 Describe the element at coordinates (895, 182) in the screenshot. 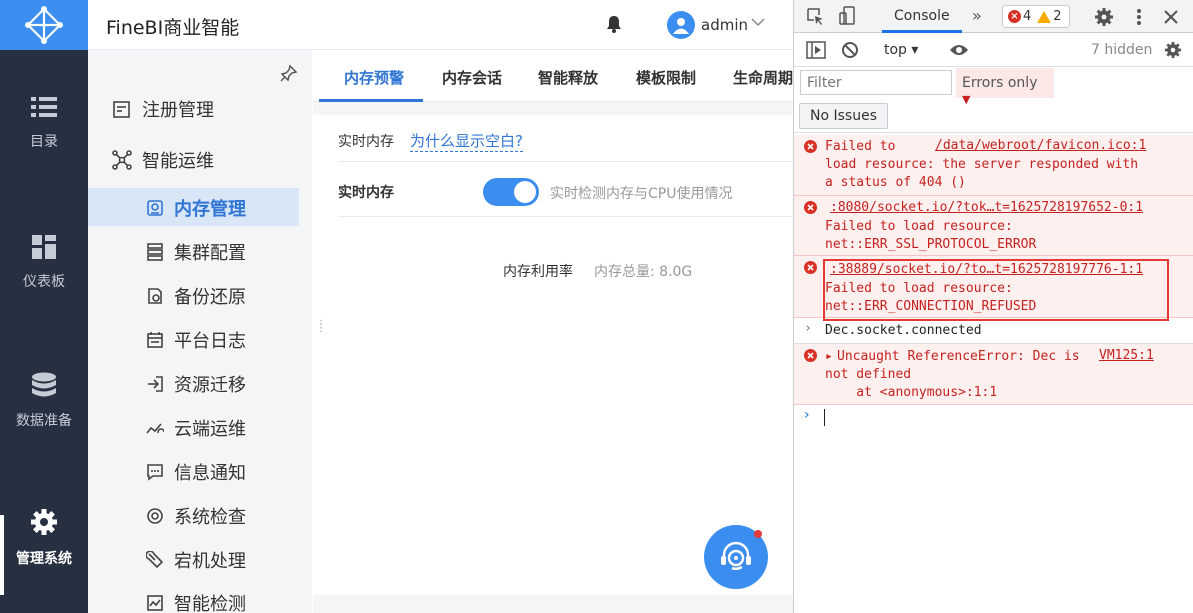

I see `error-text-line3: a status of 404 ()` at that location.